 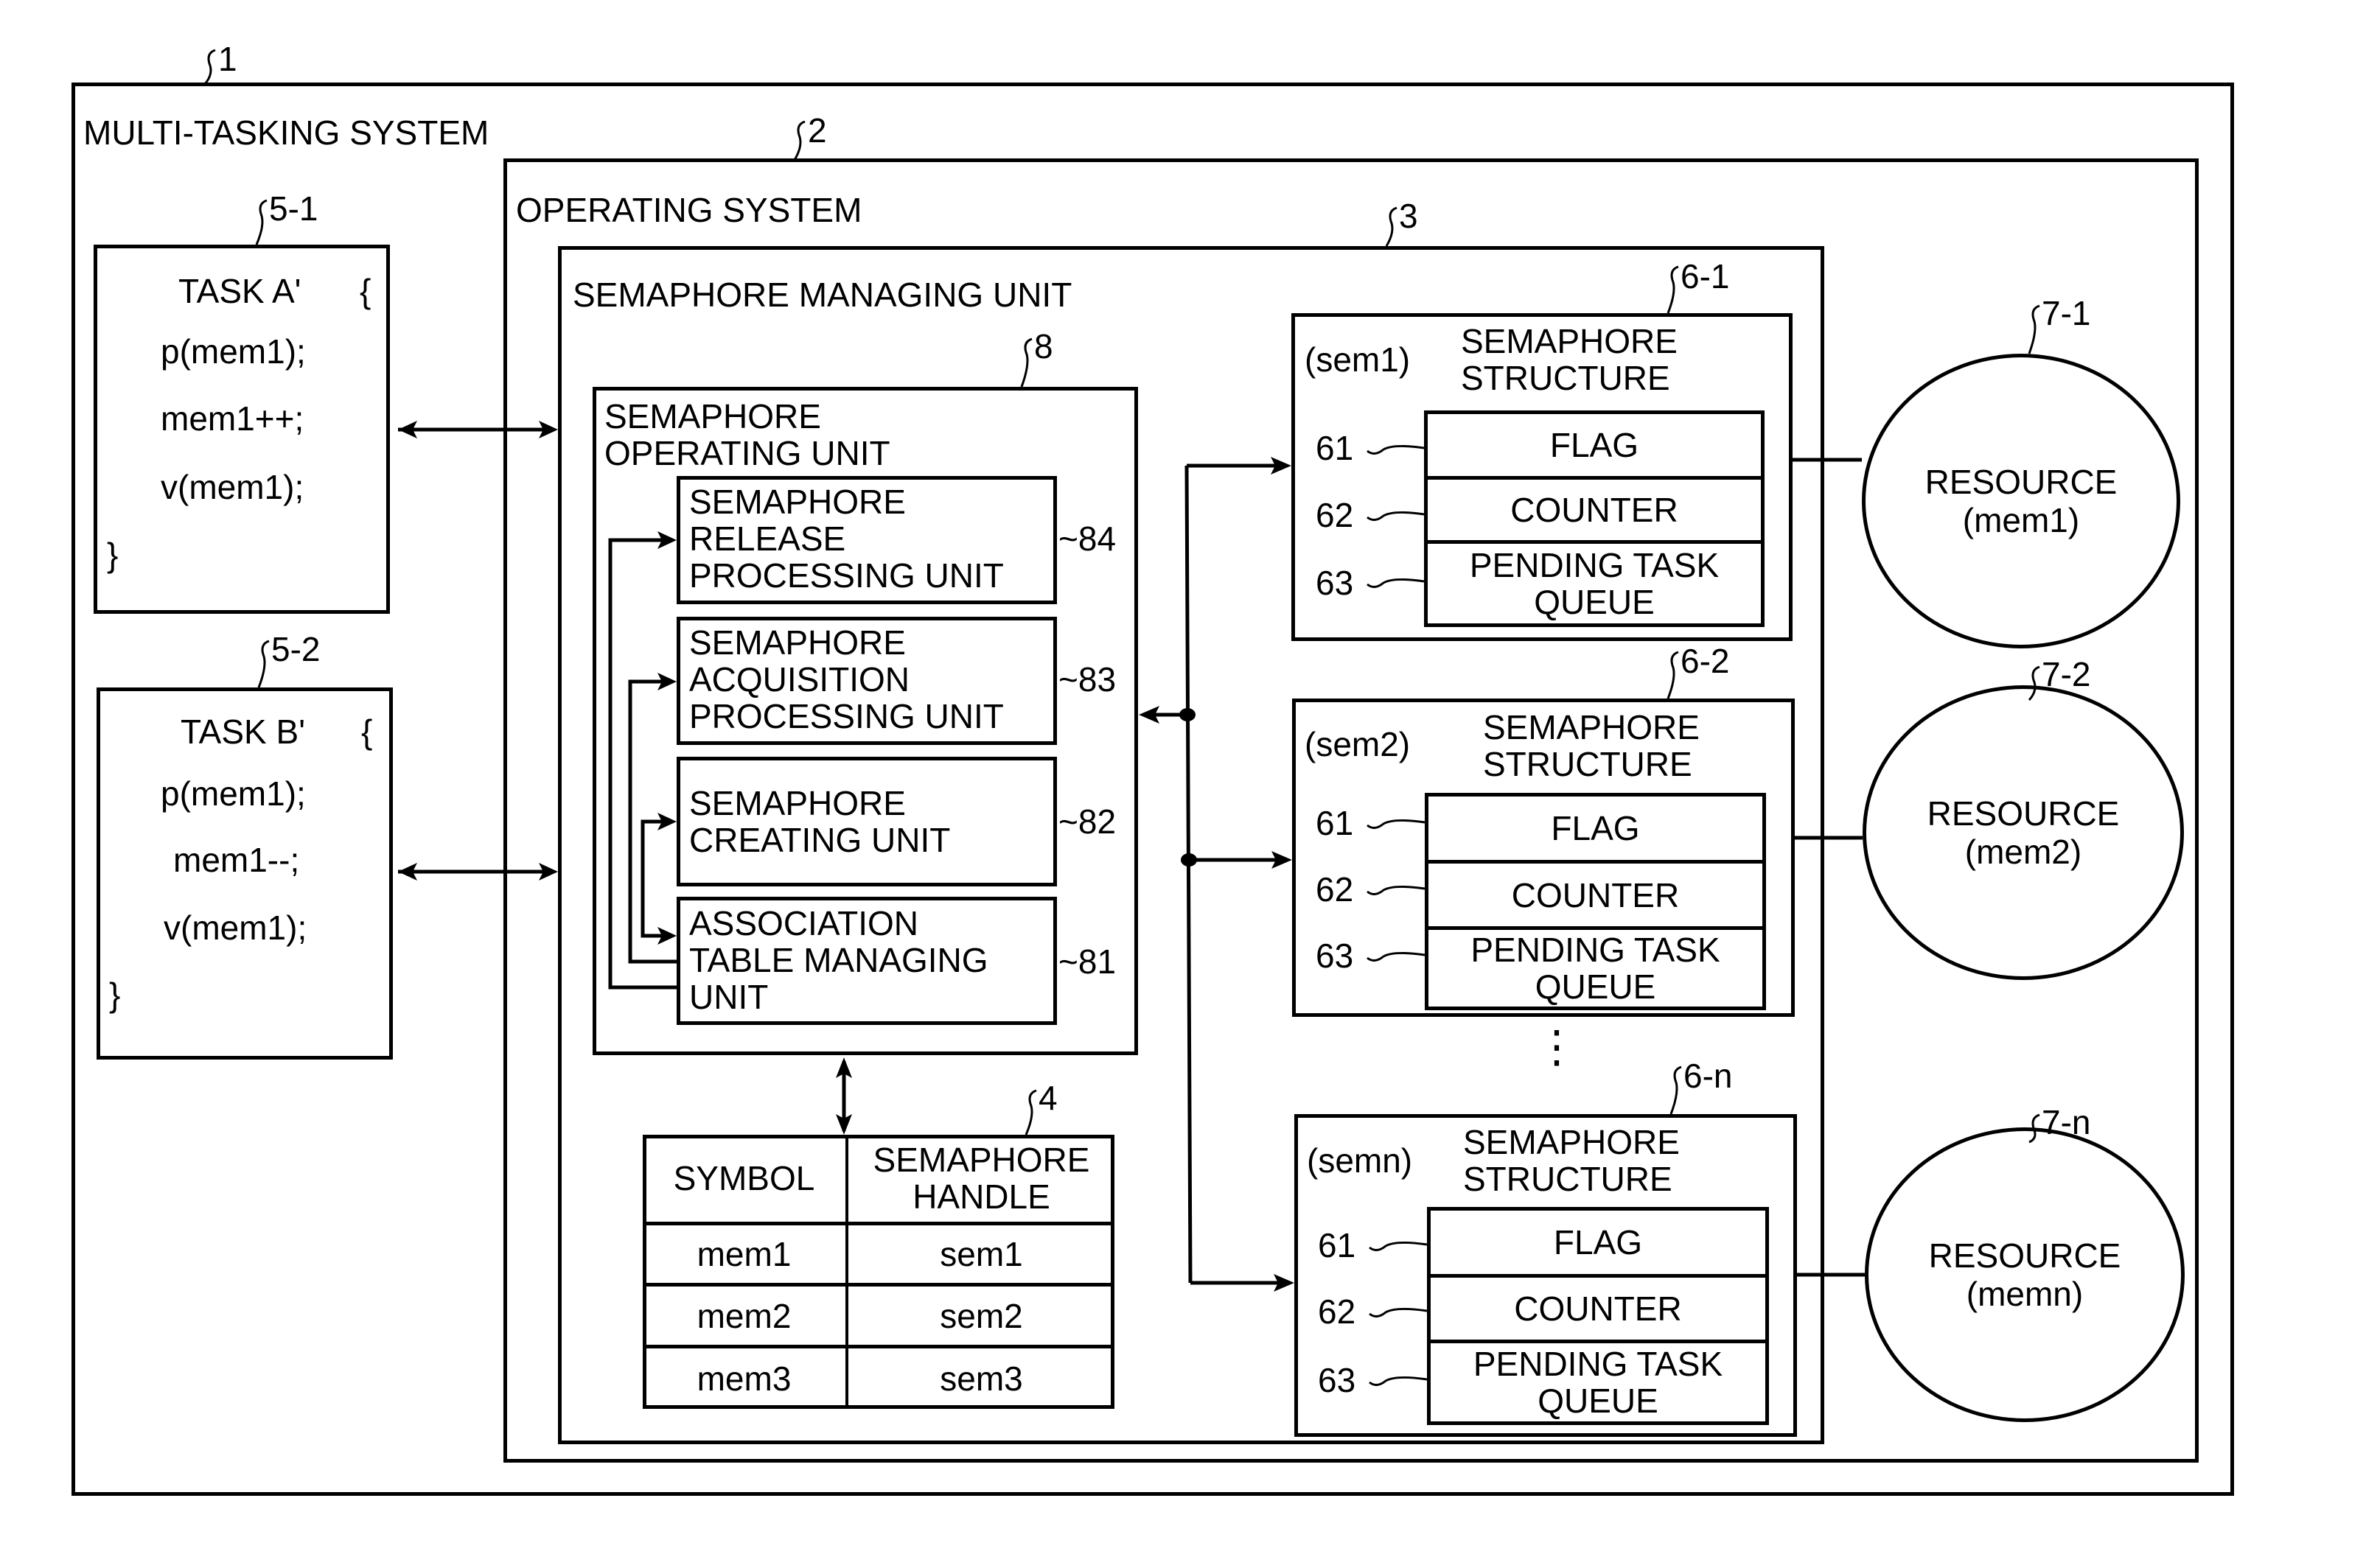 What do you see at coordinates (818, 130) in the screenshot?
I see `ref-label-2: 2` at bounding box center [818, 130].